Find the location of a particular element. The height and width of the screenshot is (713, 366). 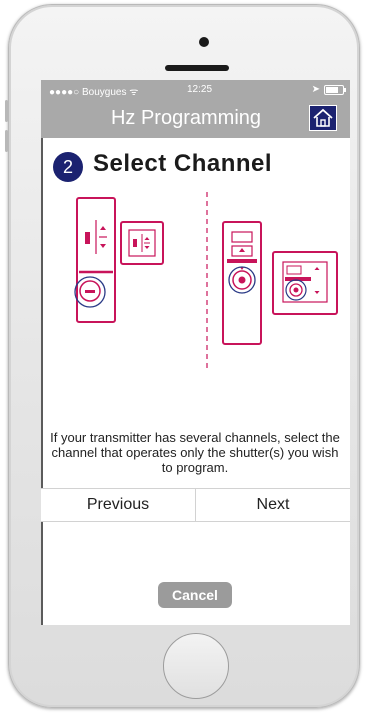

cancel-button: Cancel is located at coordinates (195, 595).